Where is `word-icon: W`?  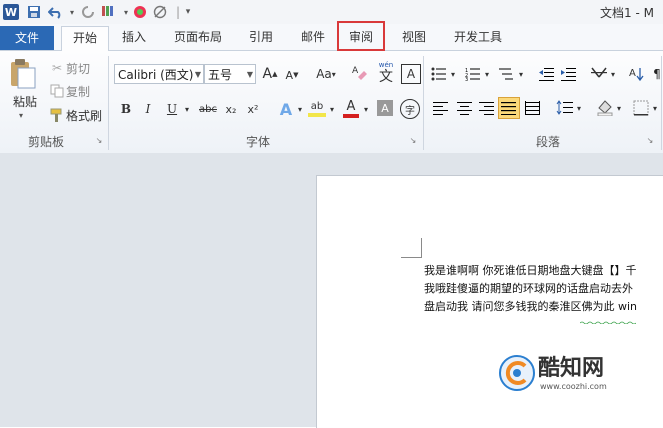 word-icon: W is located at coordinates (11, 12).